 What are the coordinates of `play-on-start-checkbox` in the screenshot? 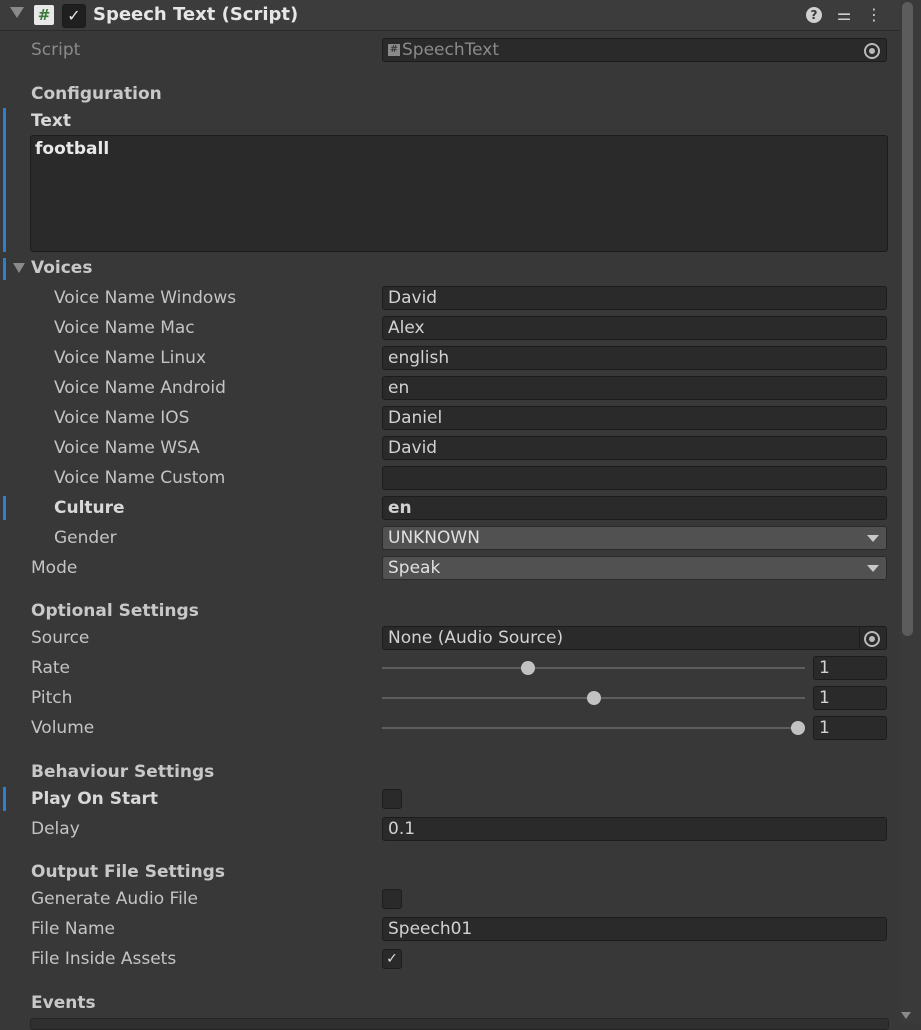 It's located at (392, 799).